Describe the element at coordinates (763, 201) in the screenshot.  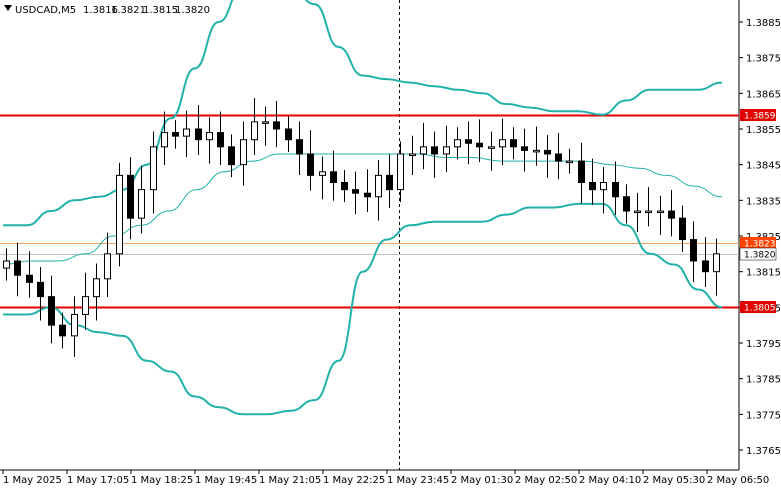
I see `y-tick-label: 1.3835` at that location.